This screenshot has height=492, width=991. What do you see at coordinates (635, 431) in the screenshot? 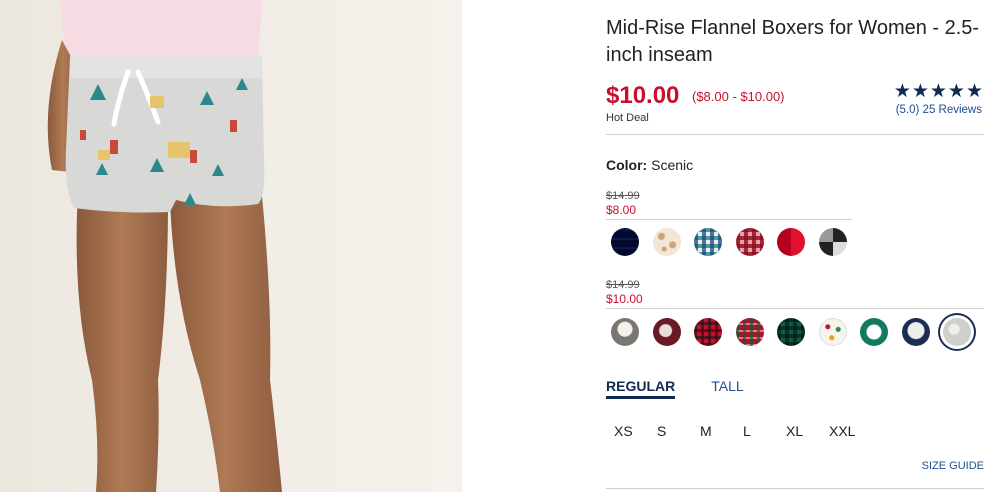
I see `size-xs-button: XS` at bounding box center [635, 431].